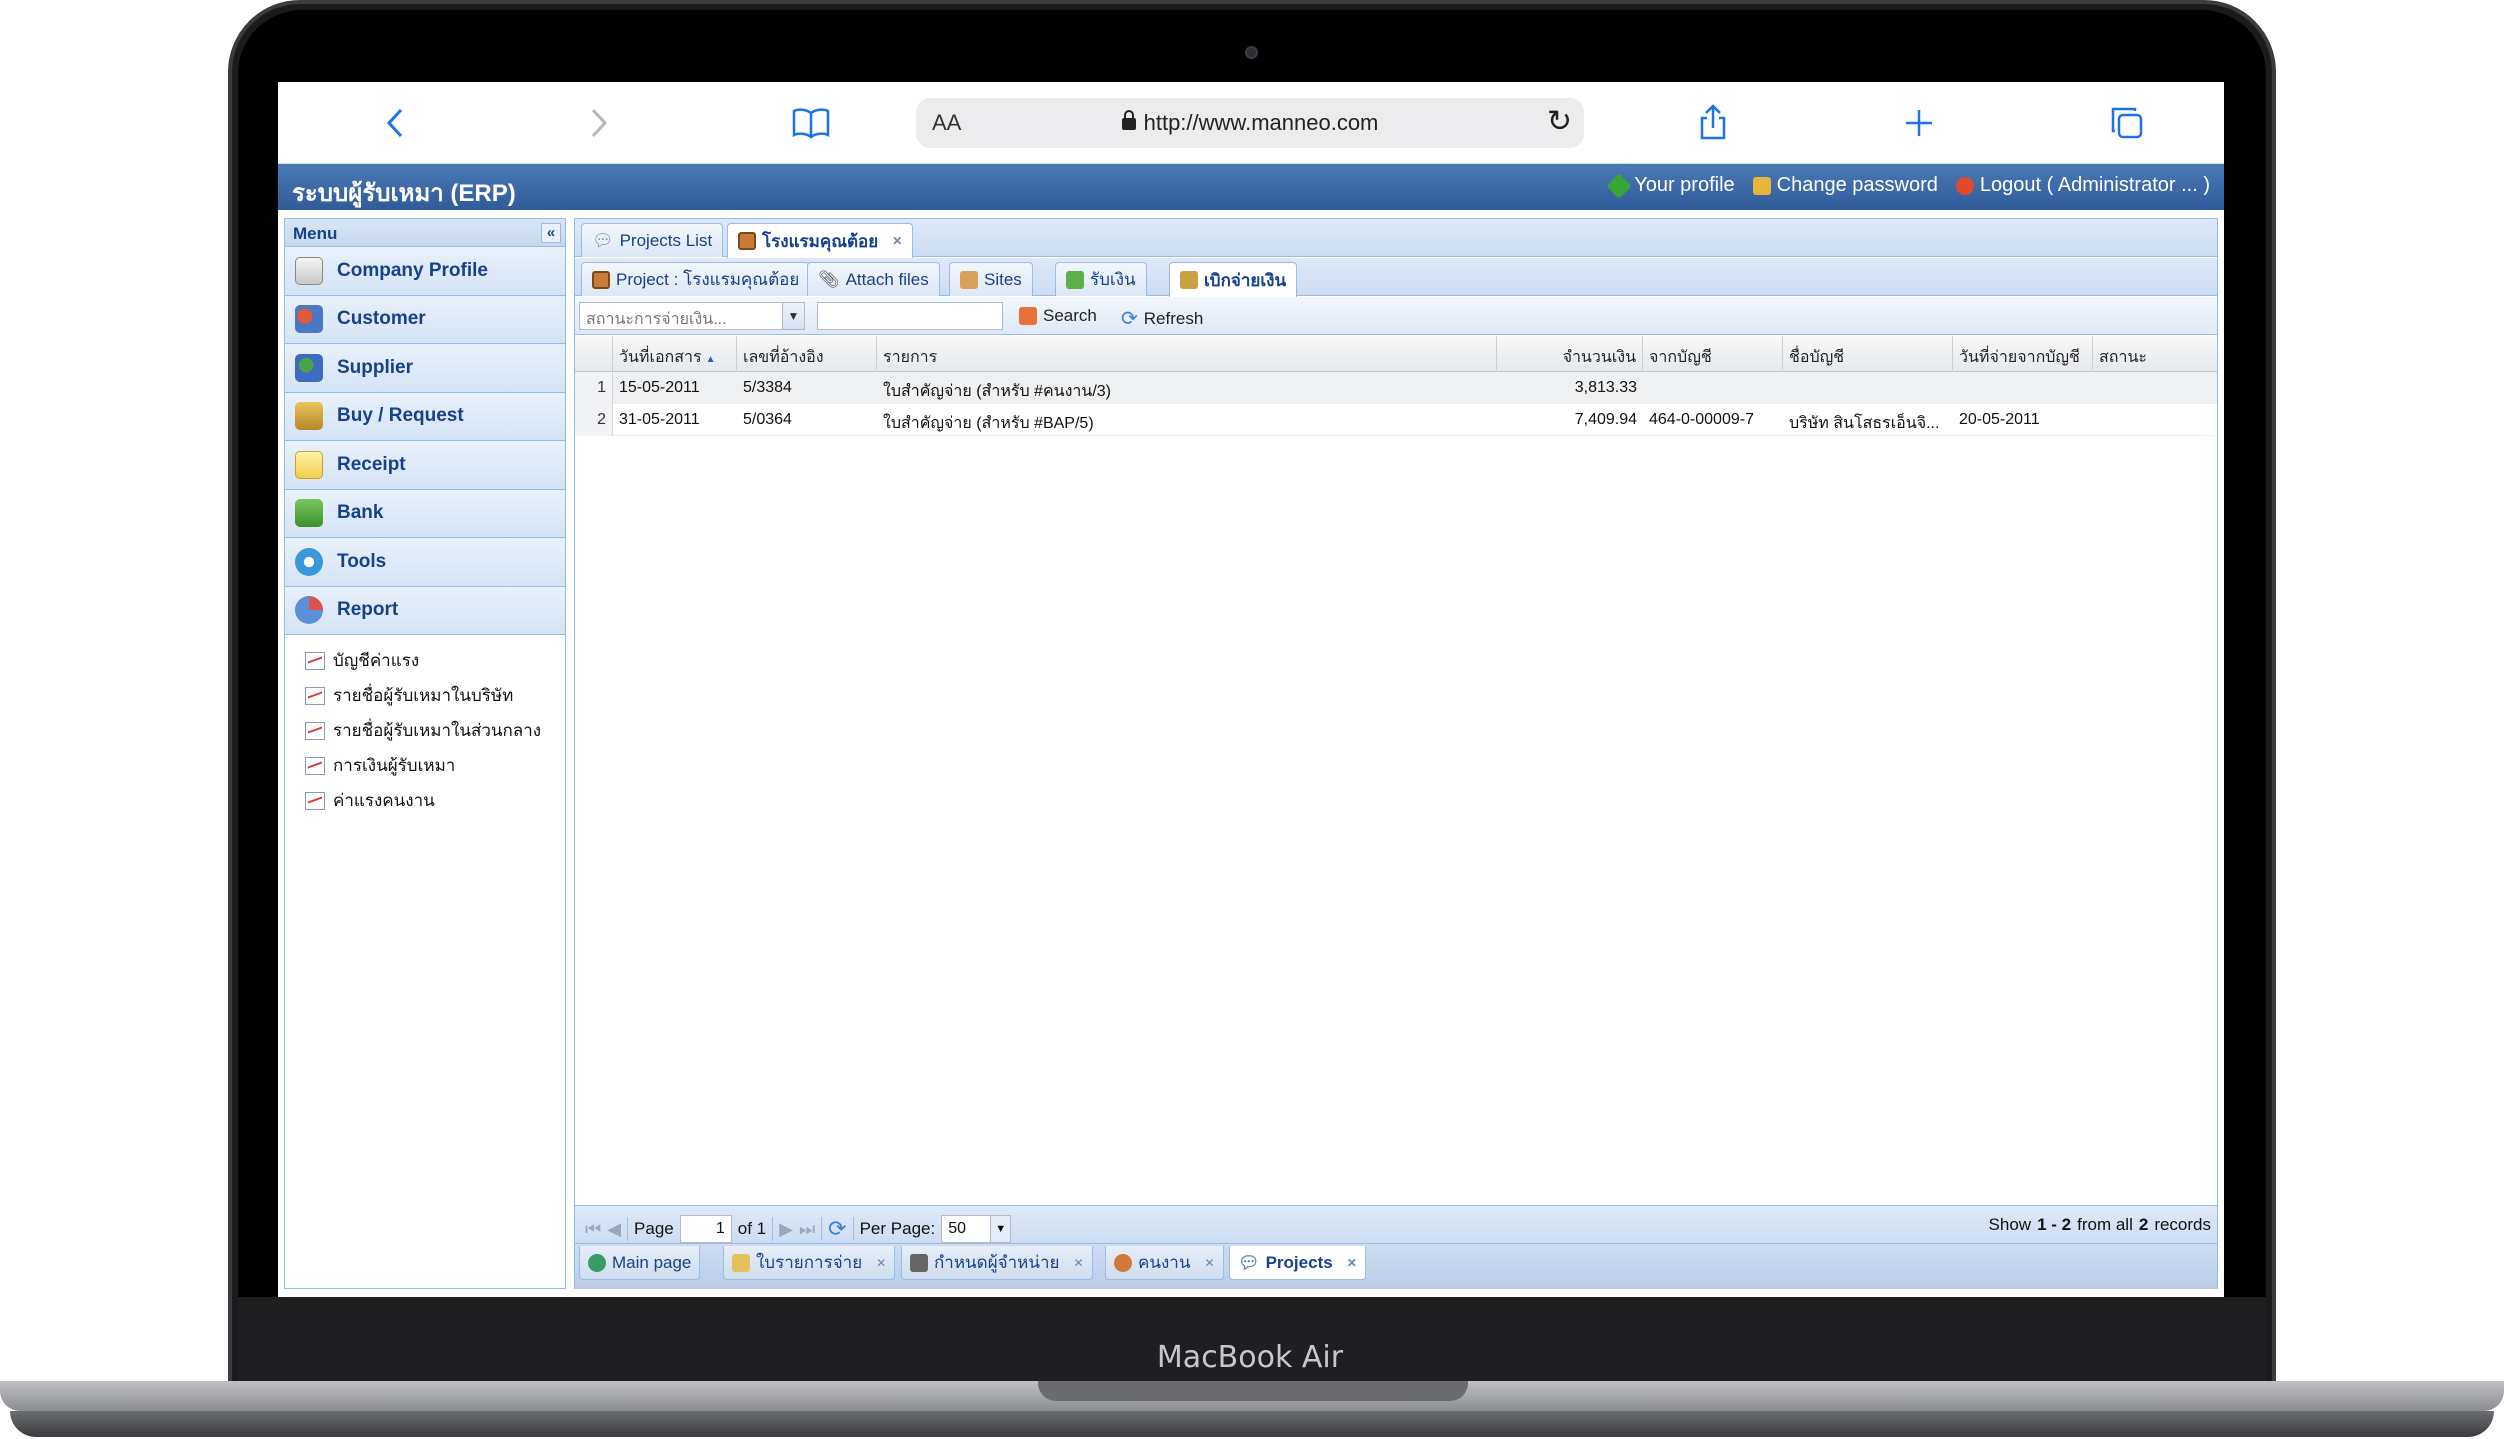 The height and width of the screenshot is (1439, 2504). I want to click on tab-project-detail: โรงแรมคุณต้อย ✕, so click(820, 240).